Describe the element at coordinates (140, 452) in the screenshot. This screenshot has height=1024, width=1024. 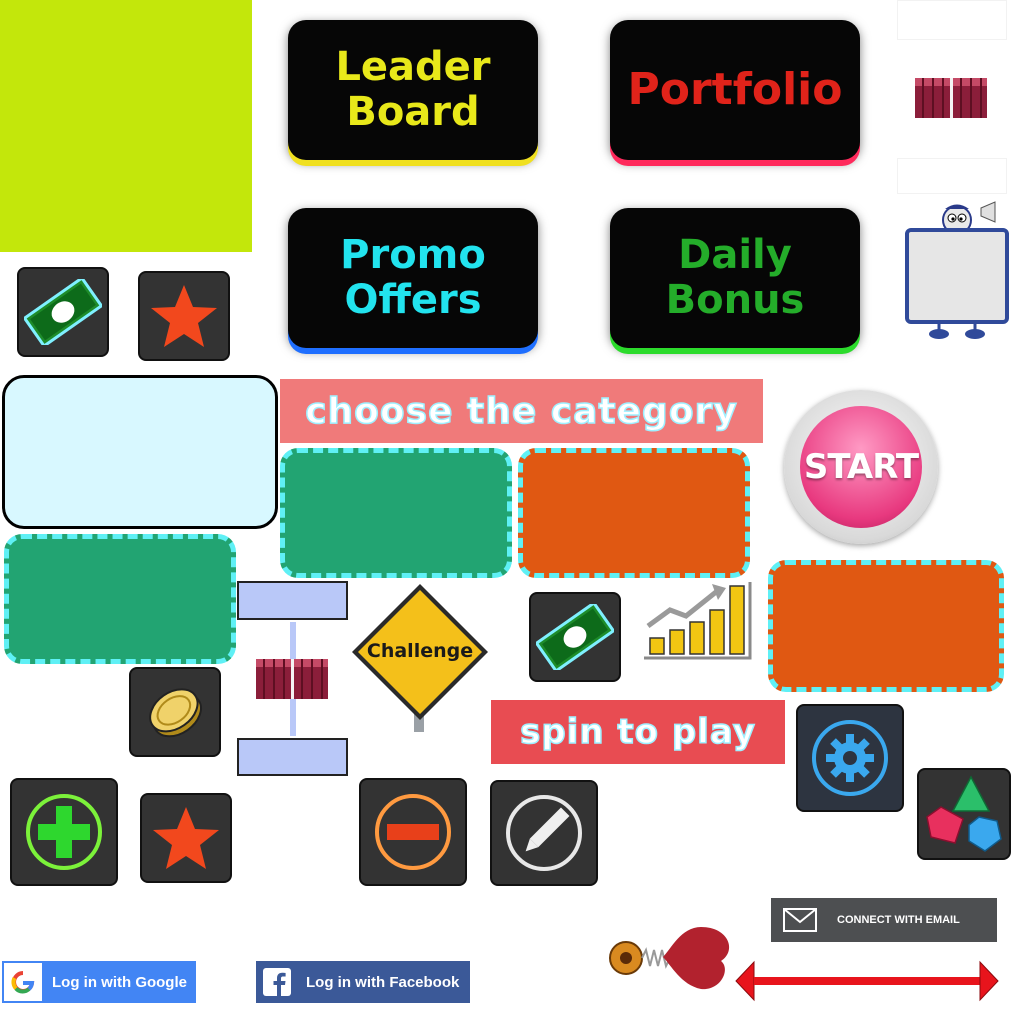
I see `info-box` at that location.